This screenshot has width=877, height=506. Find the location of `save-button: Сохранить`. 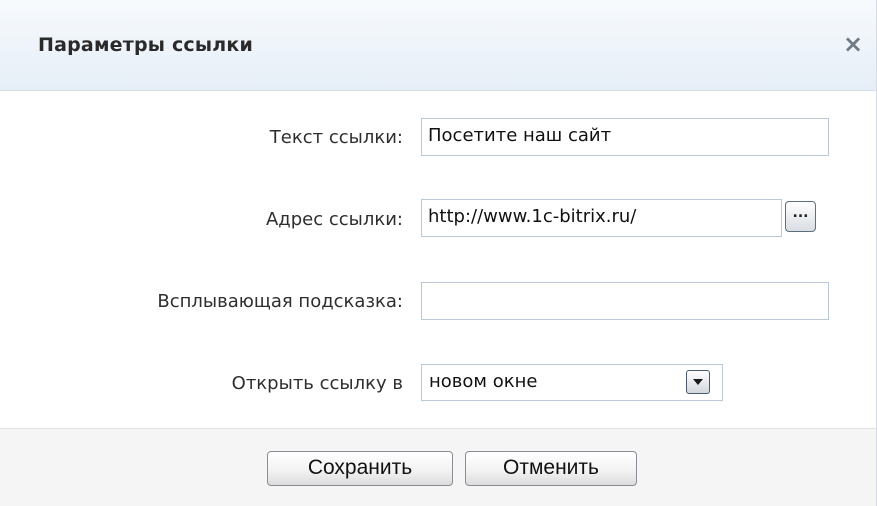

save-button: Сохранить is located at coordinates (360, 468).